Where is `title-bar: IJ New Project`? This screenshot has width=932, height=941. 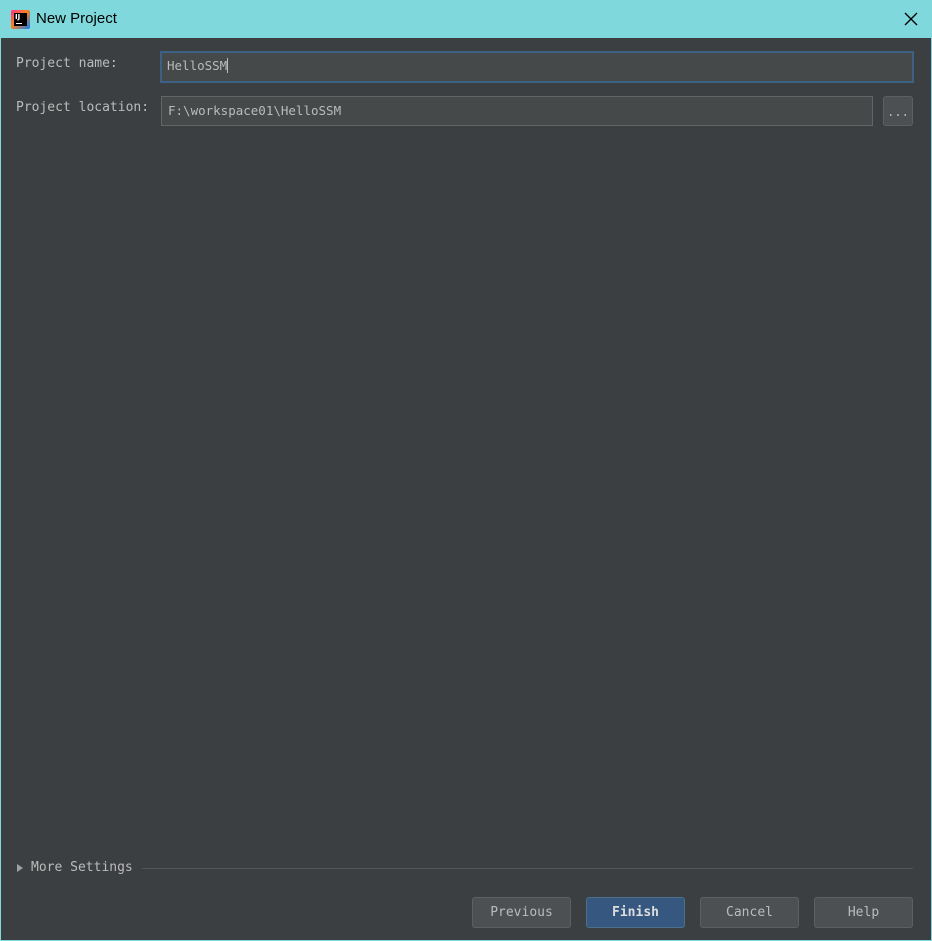 title-bar: IJ New Project is located at coordinates (466, 19).